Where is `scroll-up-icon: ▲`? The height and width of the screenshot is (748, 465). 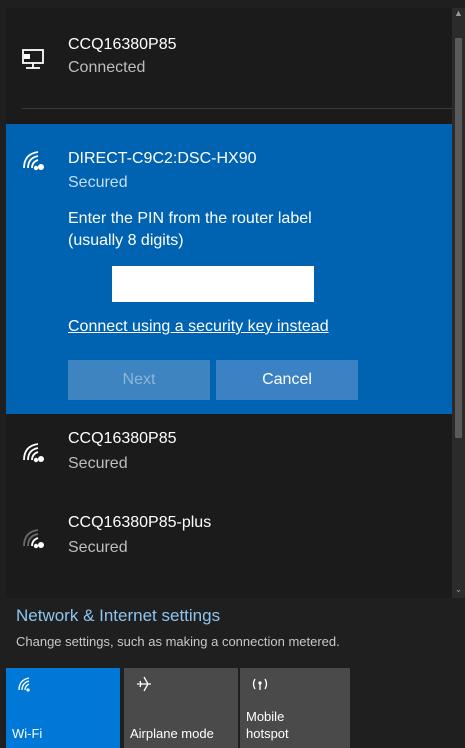
scroll-up-icon: ▲ is located at coordinates (458, 13).